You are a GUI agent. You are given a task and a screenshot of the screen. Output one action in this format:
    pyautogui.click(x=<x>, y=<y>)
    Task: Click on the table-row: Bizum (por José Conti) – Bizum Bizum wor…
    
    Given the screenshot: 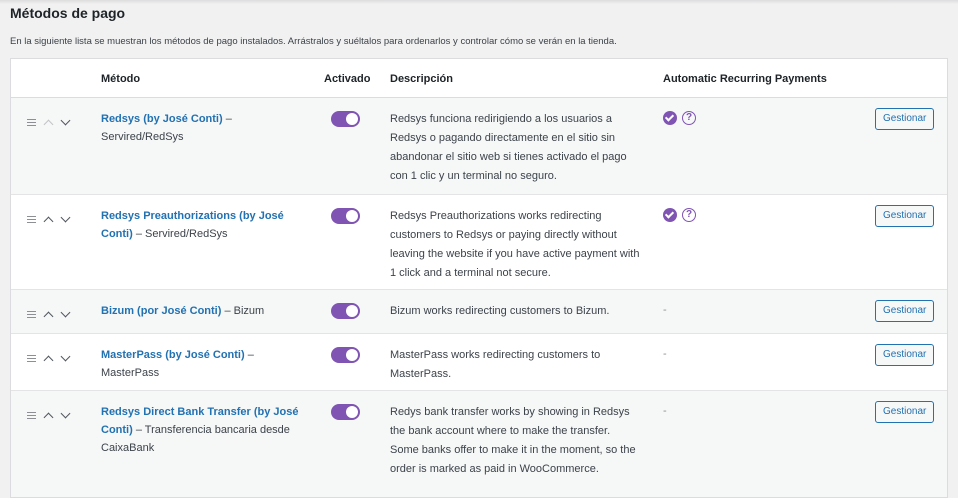 What is the action you would take?
    pyautogui.click(x=479, y=312)
    